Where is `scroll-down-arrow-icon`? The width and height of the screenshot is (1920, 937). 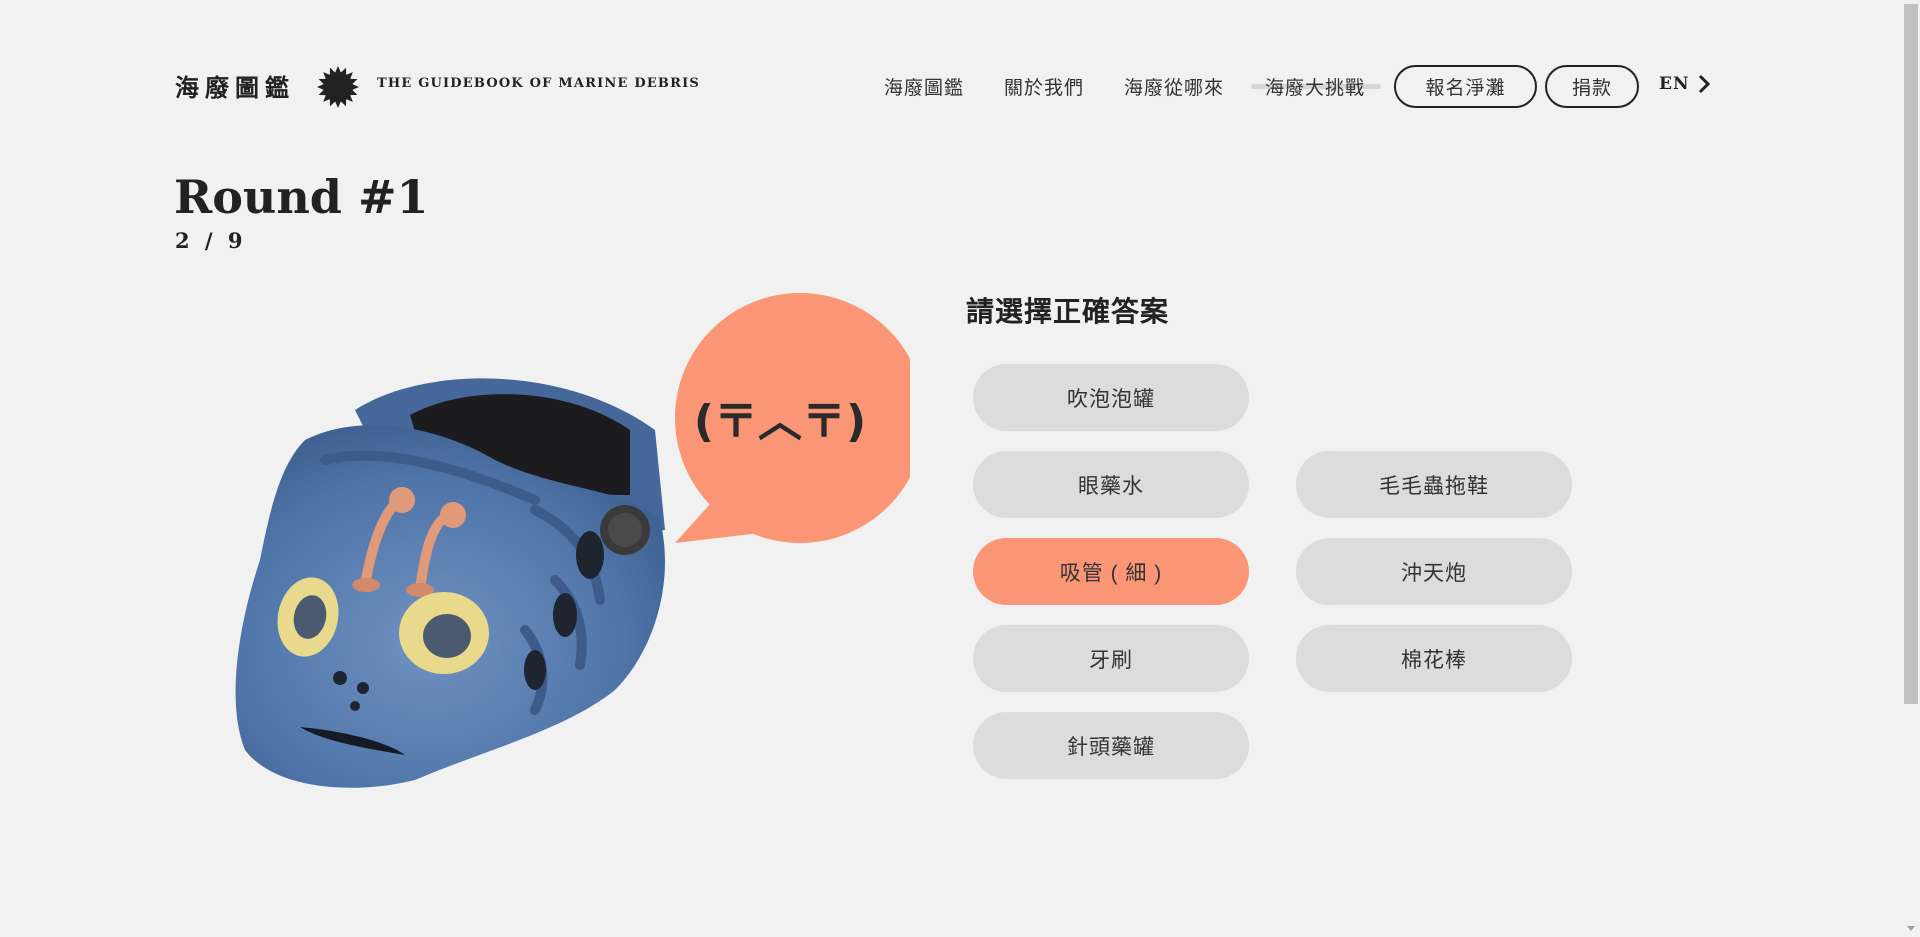 scroll-down-arrow-icon is located at coordinates (1911, 929).